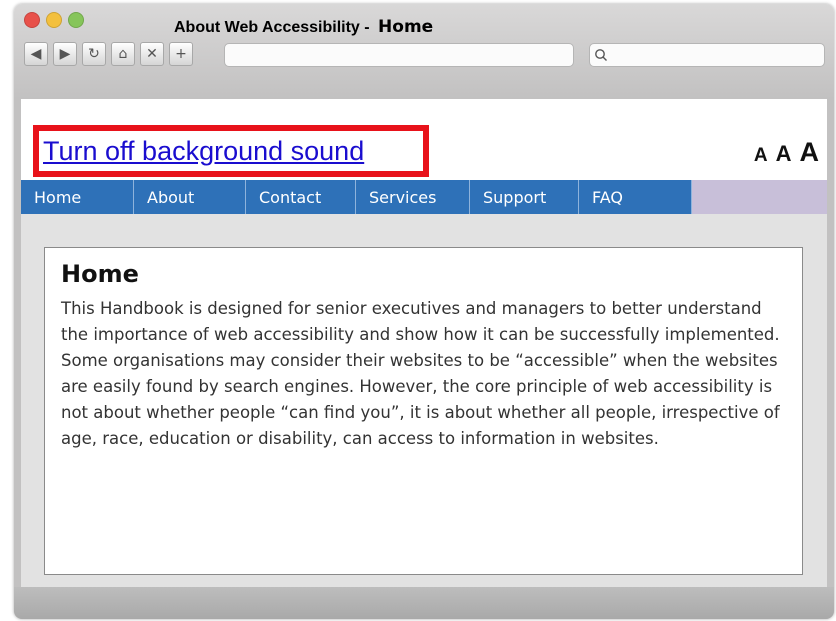 This screenshot has height=621, width=836. Describe the element at coordinates (424, 603) in the screenshot. I see `status-bar` at that location.